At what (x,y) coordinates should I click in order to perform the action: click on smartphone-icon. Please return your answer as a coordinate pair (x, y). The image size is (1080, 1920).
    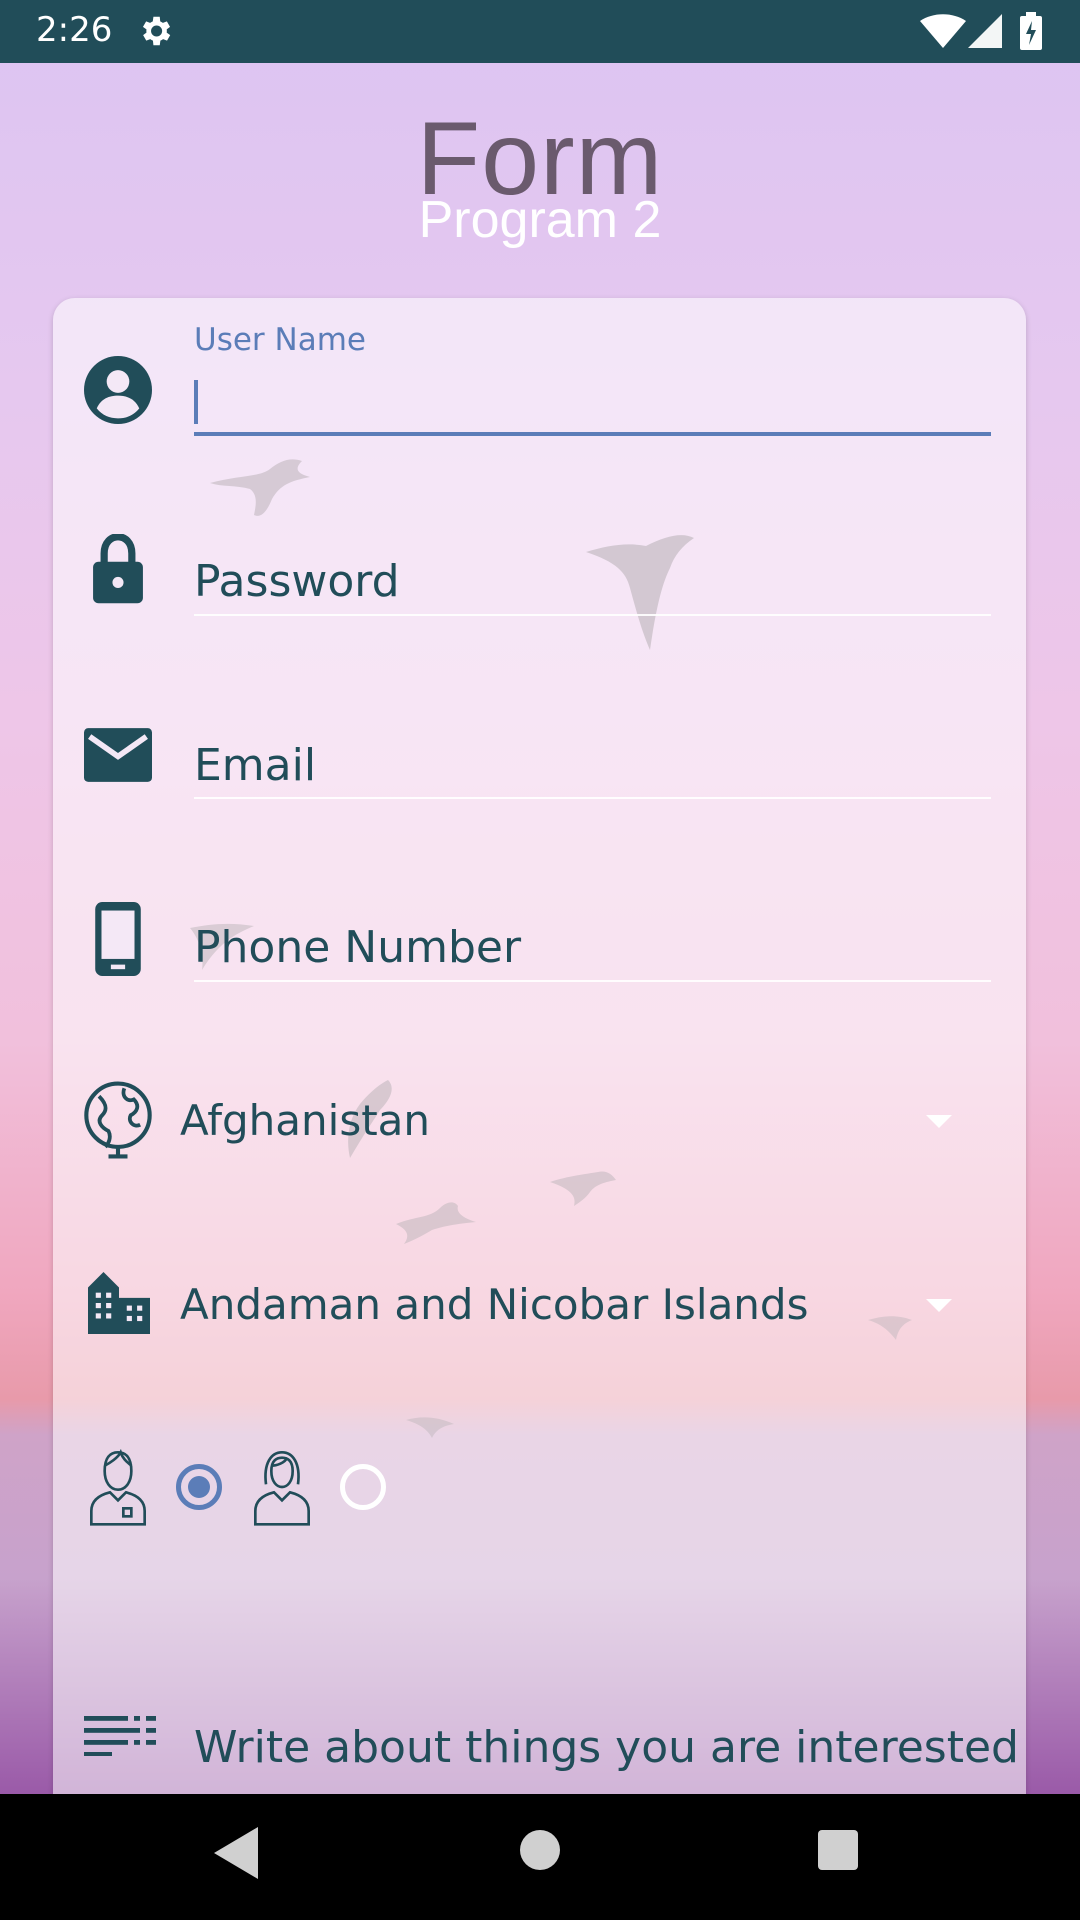
    Looking at the image, I should click on (118, 939).